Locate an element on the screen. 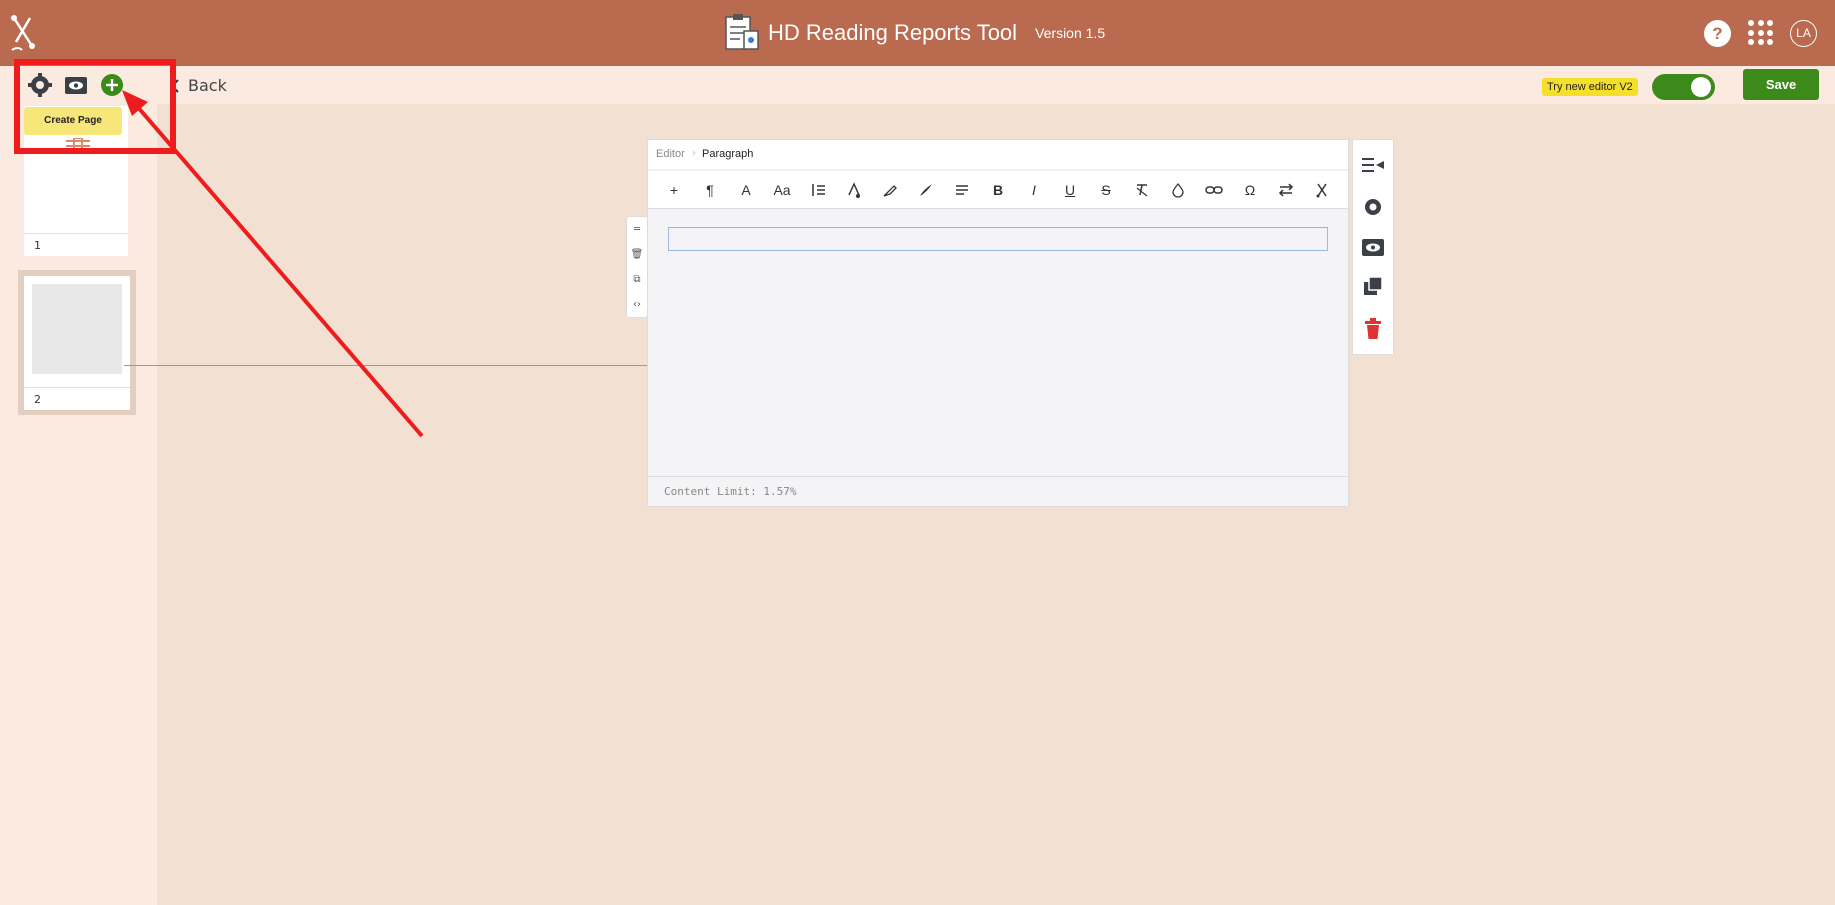  back-link: Back is located at coordinates (198, 85).